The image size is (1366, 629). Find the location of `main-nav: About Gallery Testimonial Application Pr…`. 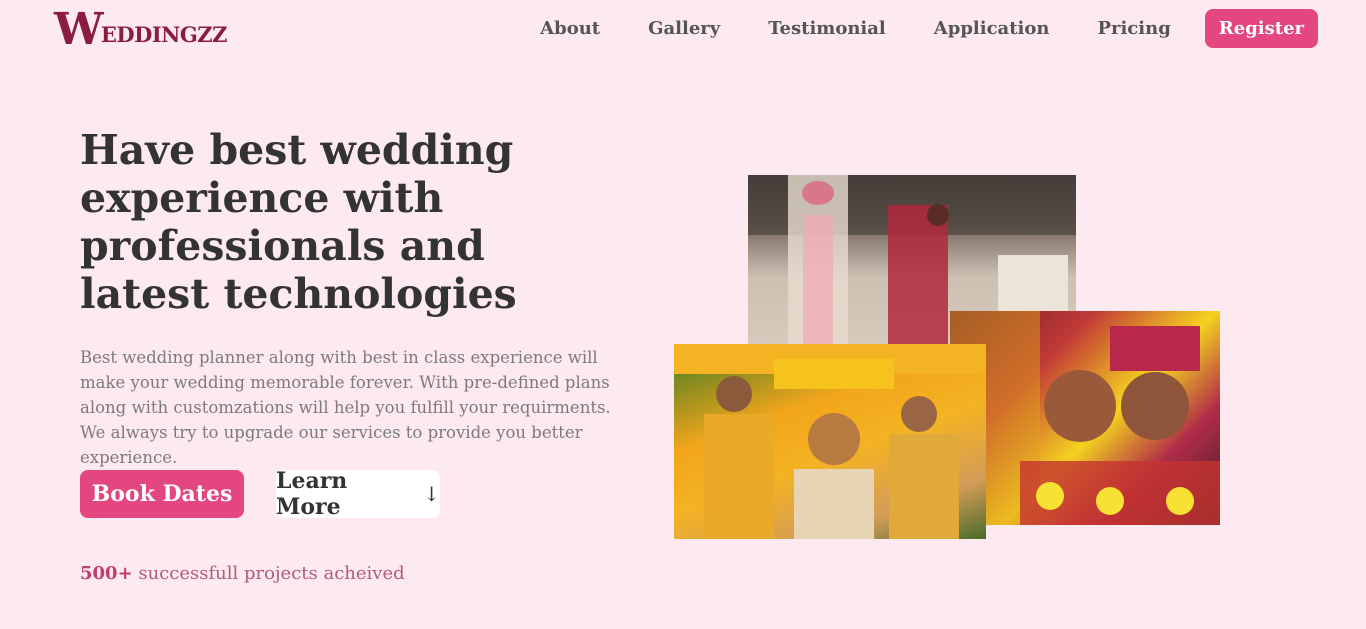

main-nav: About Gallery Testimonial Application Pr… is located at coordinates (929, 28).